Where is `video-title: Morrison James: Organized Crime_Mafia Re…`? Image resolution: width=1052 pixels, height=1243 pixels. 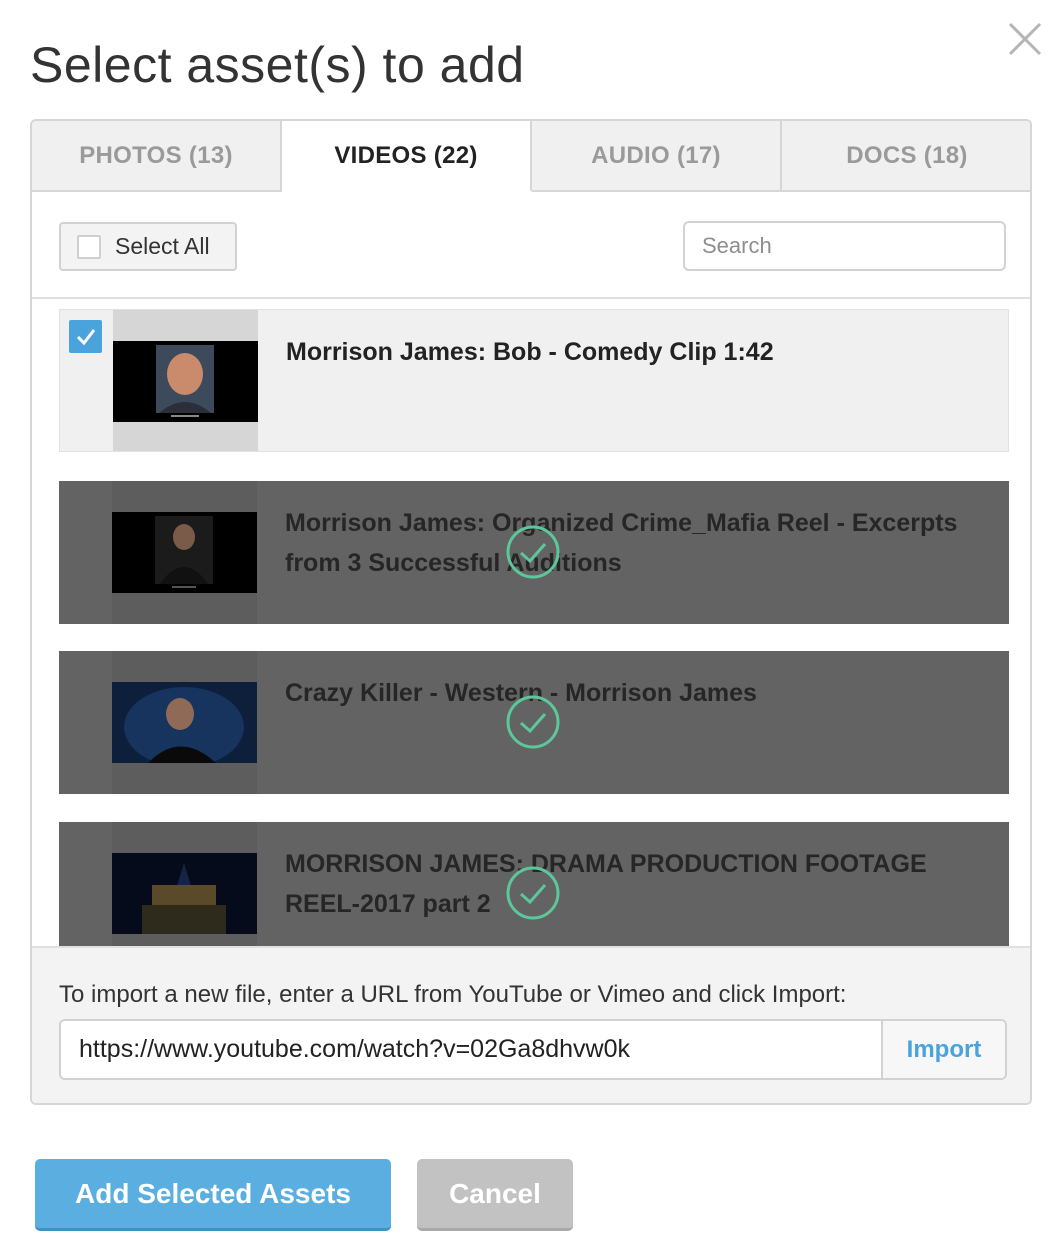 video-title: Morrison James: Organized Crime_Mafia Re… is located at coordinates (621, 543).